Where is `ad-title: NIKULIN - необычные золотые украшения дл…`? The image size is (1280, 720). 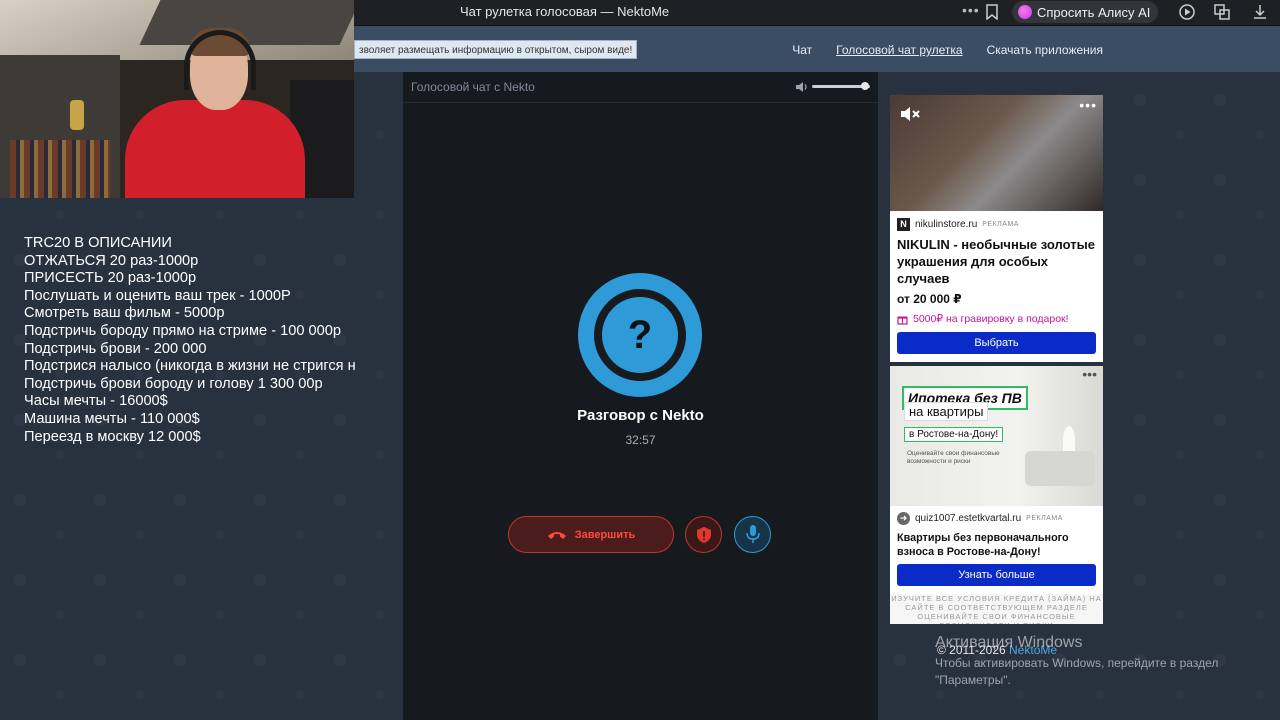
ad-title: NIKULIN - необычные золотые украшения дл… is located at coordinates (996, 261).